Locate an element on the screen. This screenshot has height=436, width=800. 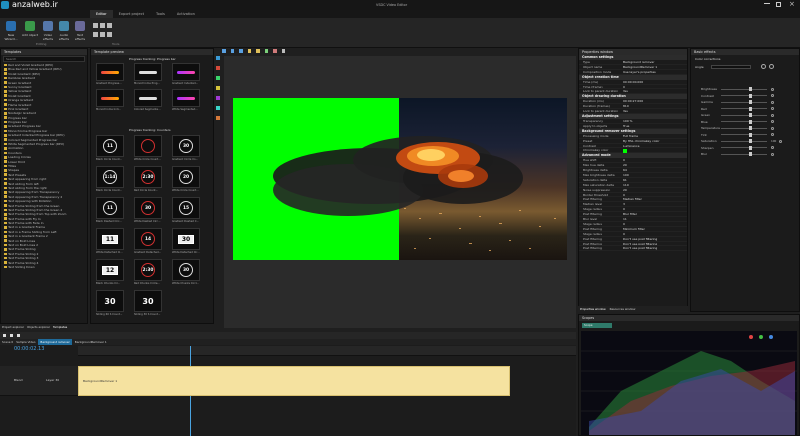
property-value: 100 % is located at coordinates (655, 121).